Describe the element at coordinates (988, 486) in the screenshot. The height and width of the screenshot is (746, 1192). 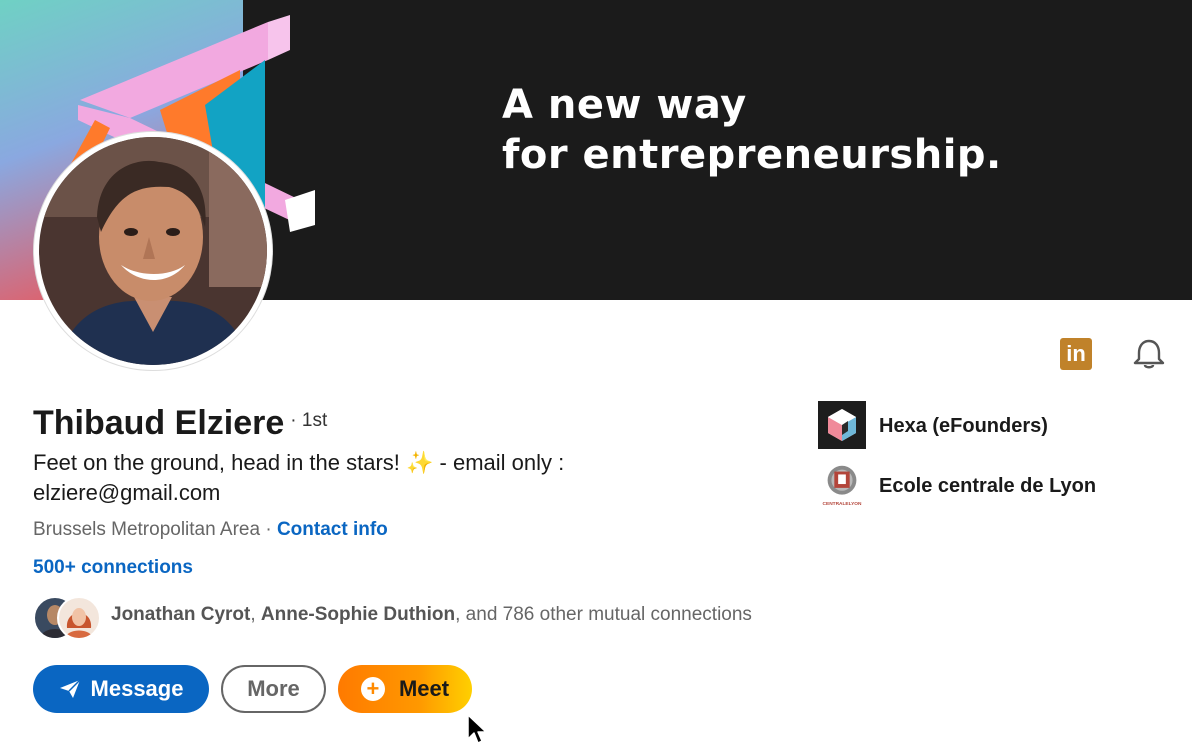
I see `org-name-ecole: Ecole centrale de Lyon` at that location.